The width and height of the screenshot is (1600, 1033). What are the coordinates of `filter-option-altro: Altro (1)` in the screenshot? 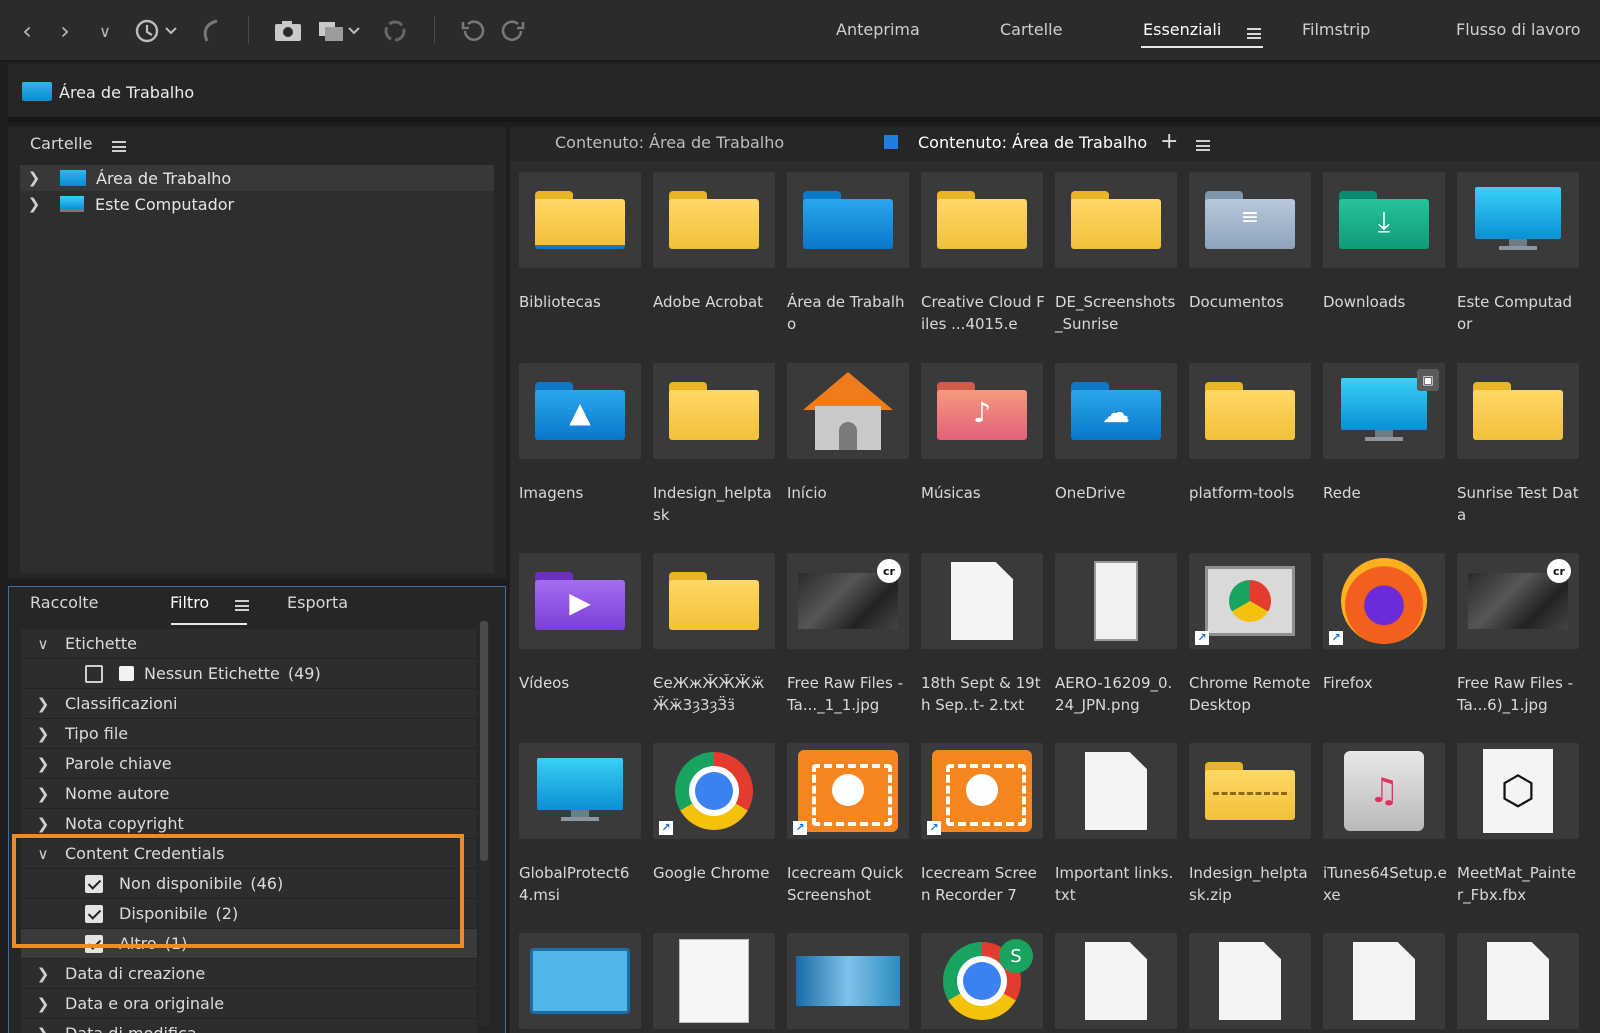 It's located at (249, 944).